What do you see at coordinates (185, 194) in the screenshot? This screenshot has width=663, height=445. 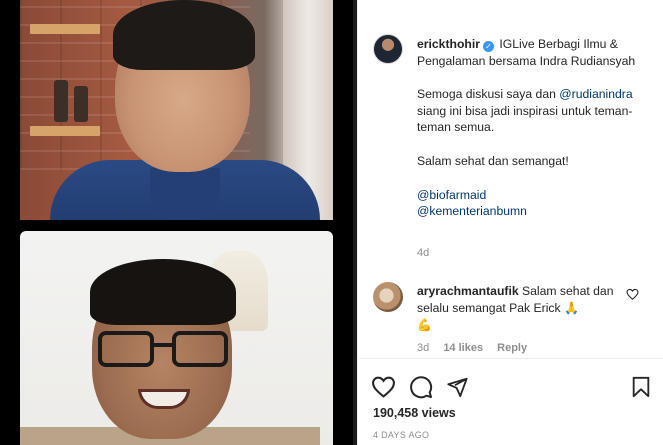 I see `host-collar` at bounding box center [185, 194].